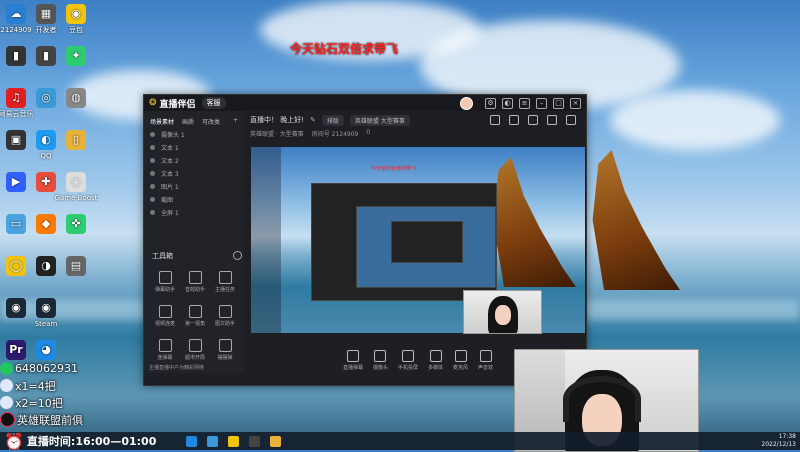 This screenshot has width=800, height=452. I want to click on source-item: 截图, so click(194, 199).